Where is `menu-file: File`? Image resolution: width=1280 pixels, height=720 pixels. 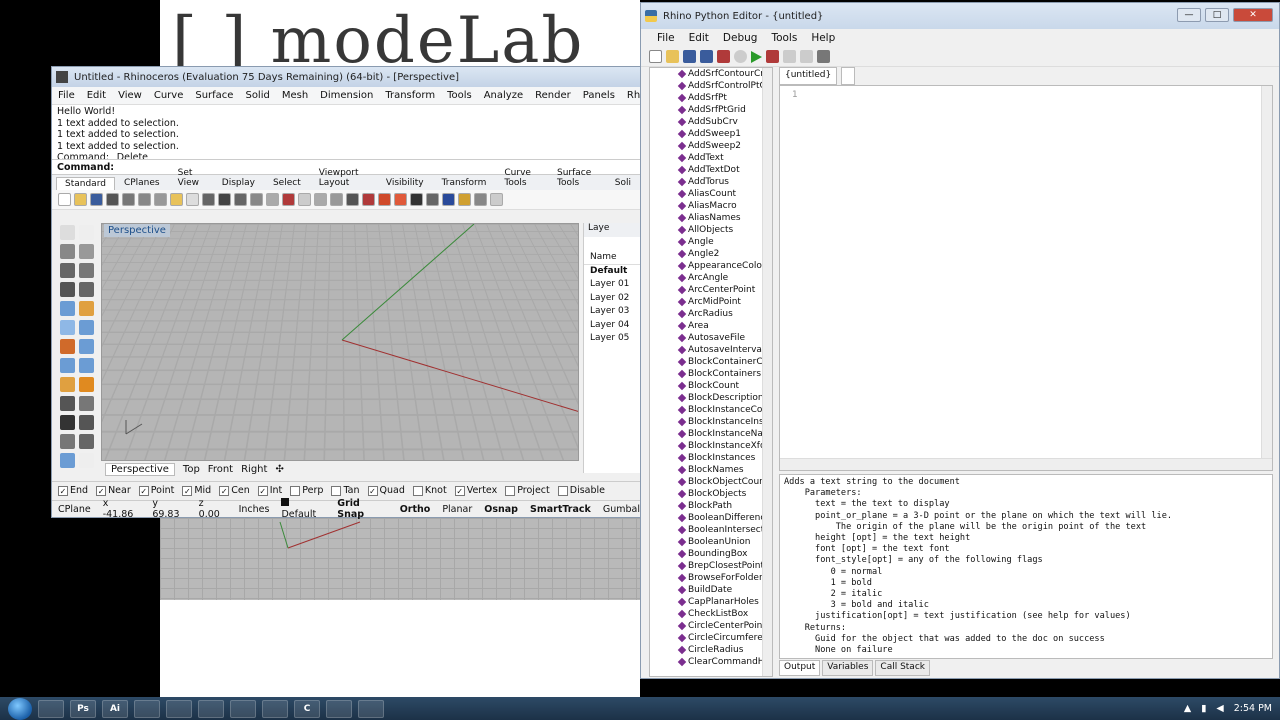 menu-file: File is located at coordinates (66, 95).